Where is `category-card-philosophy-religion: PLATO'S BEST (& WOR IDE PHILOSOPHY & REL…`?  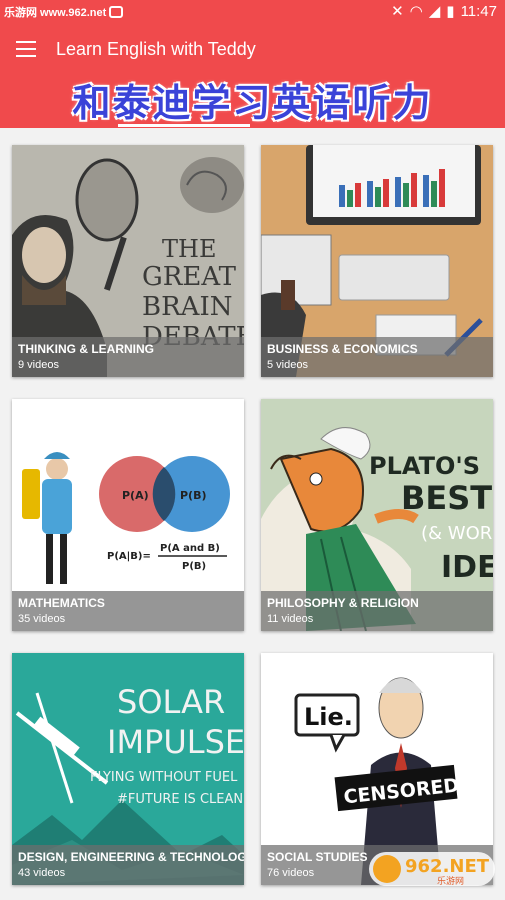 category-card-philosophy-religion: PLATO'S BEST (& WOR IDE PHILOSOPHY & REL… is located at coordinates (377, 515).